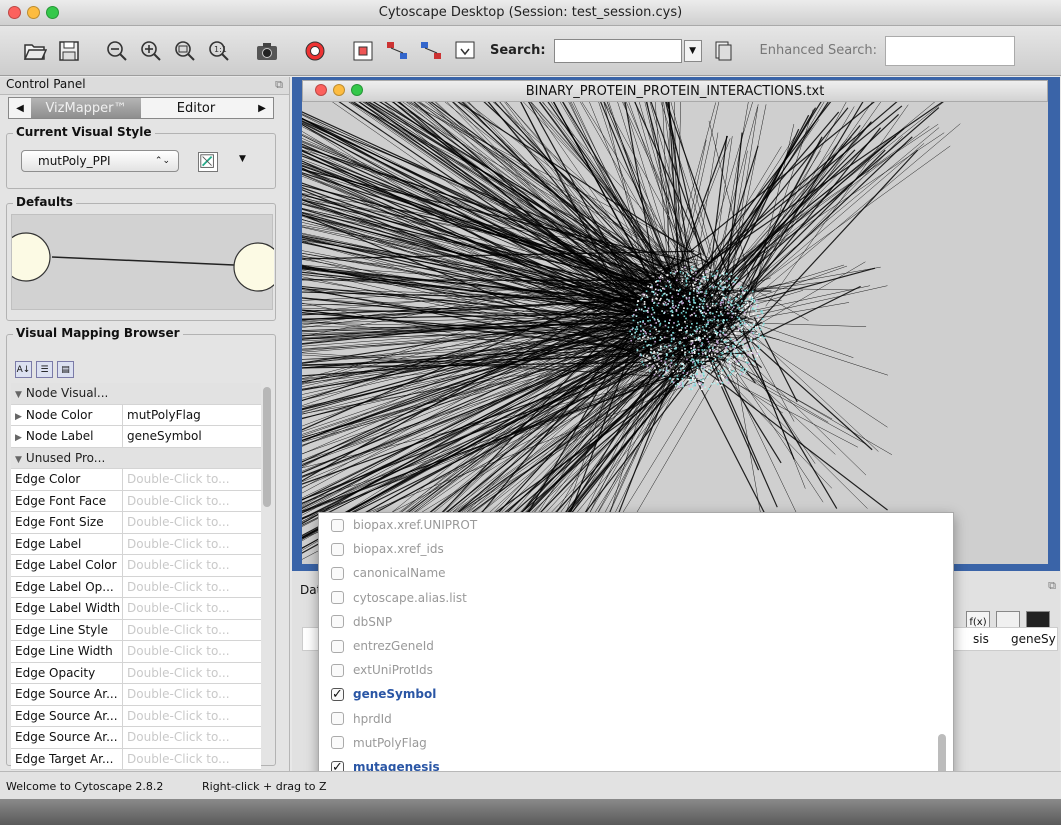 This screenshot has width=1061, height=825. I want to click on save-icon, so click(69, 51).